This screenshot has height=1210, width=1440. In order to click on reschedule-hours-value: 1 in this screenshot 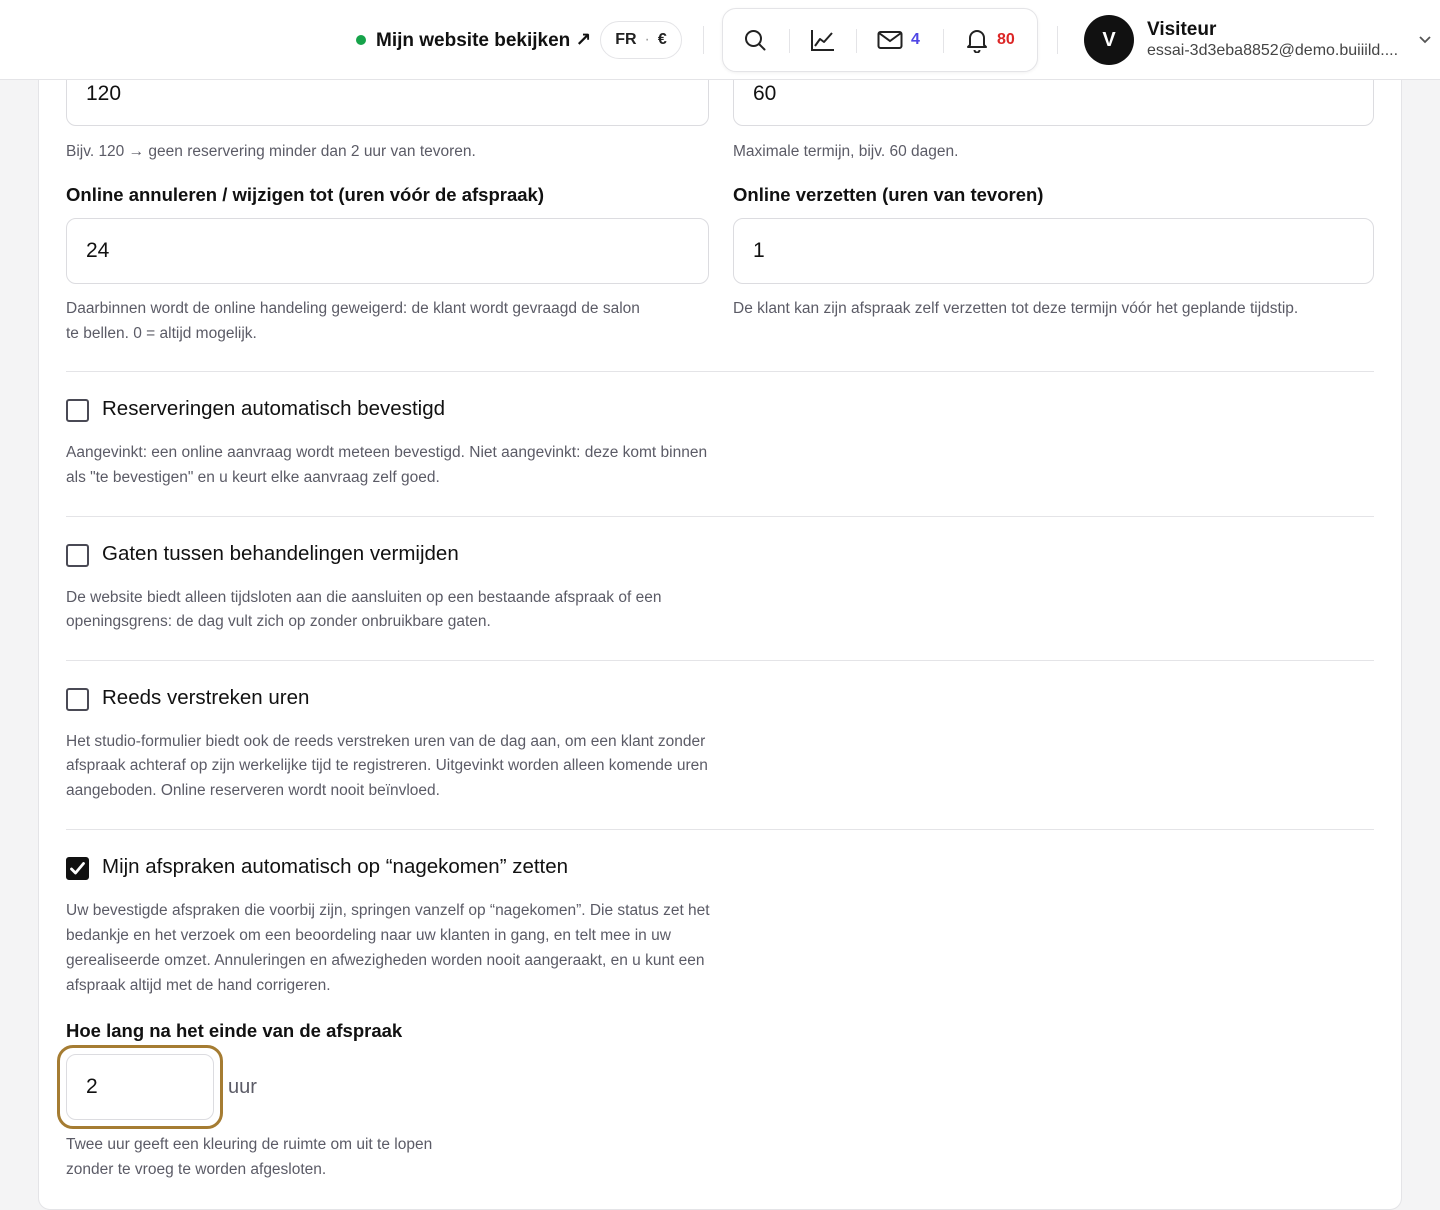, I will do `click(759, 250)`.